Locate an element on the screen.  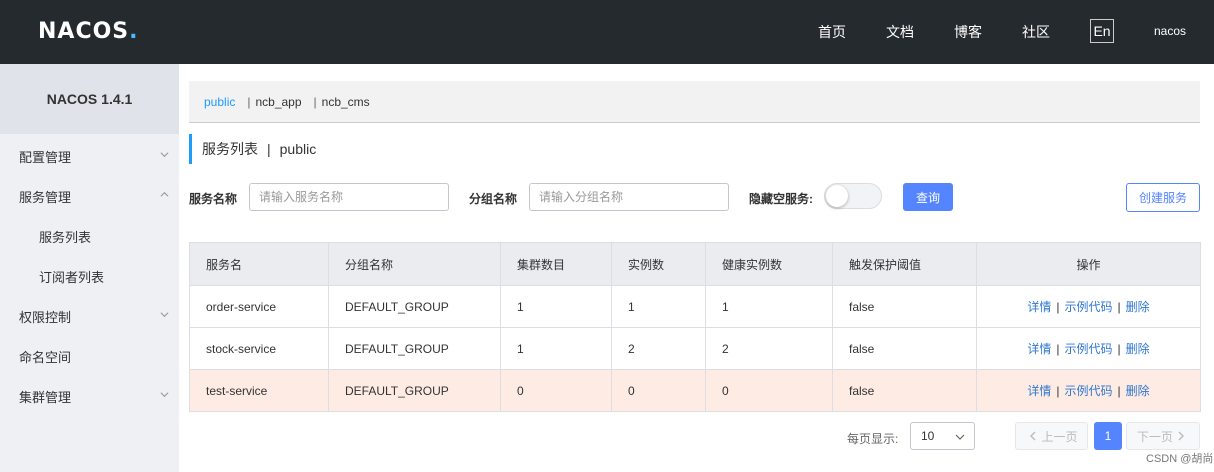
sidebar-item-label: 服务管理 is located at coordinates (45, 197).